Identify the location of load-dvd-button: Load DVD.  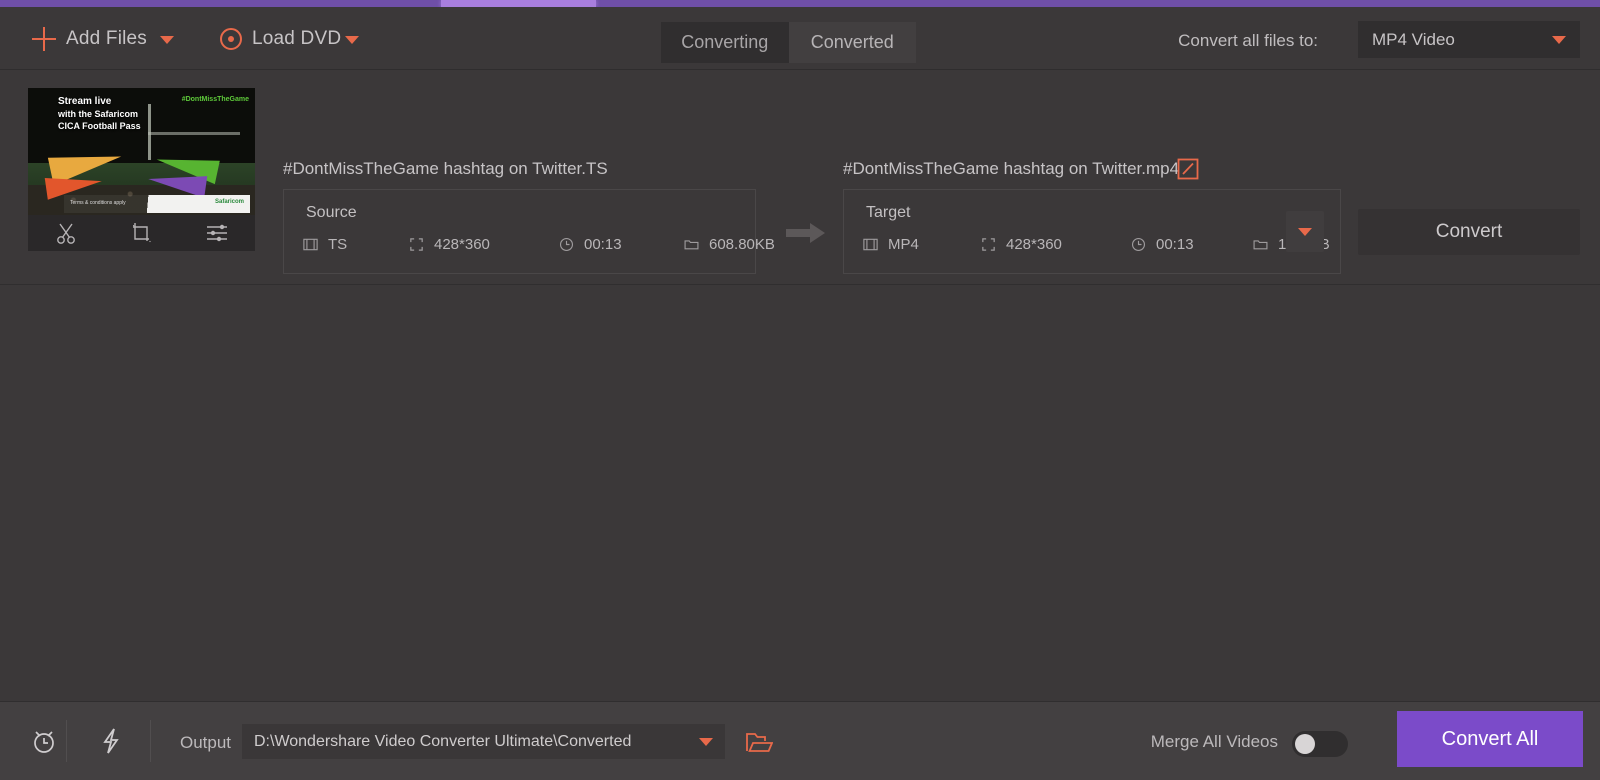
(280, 39).